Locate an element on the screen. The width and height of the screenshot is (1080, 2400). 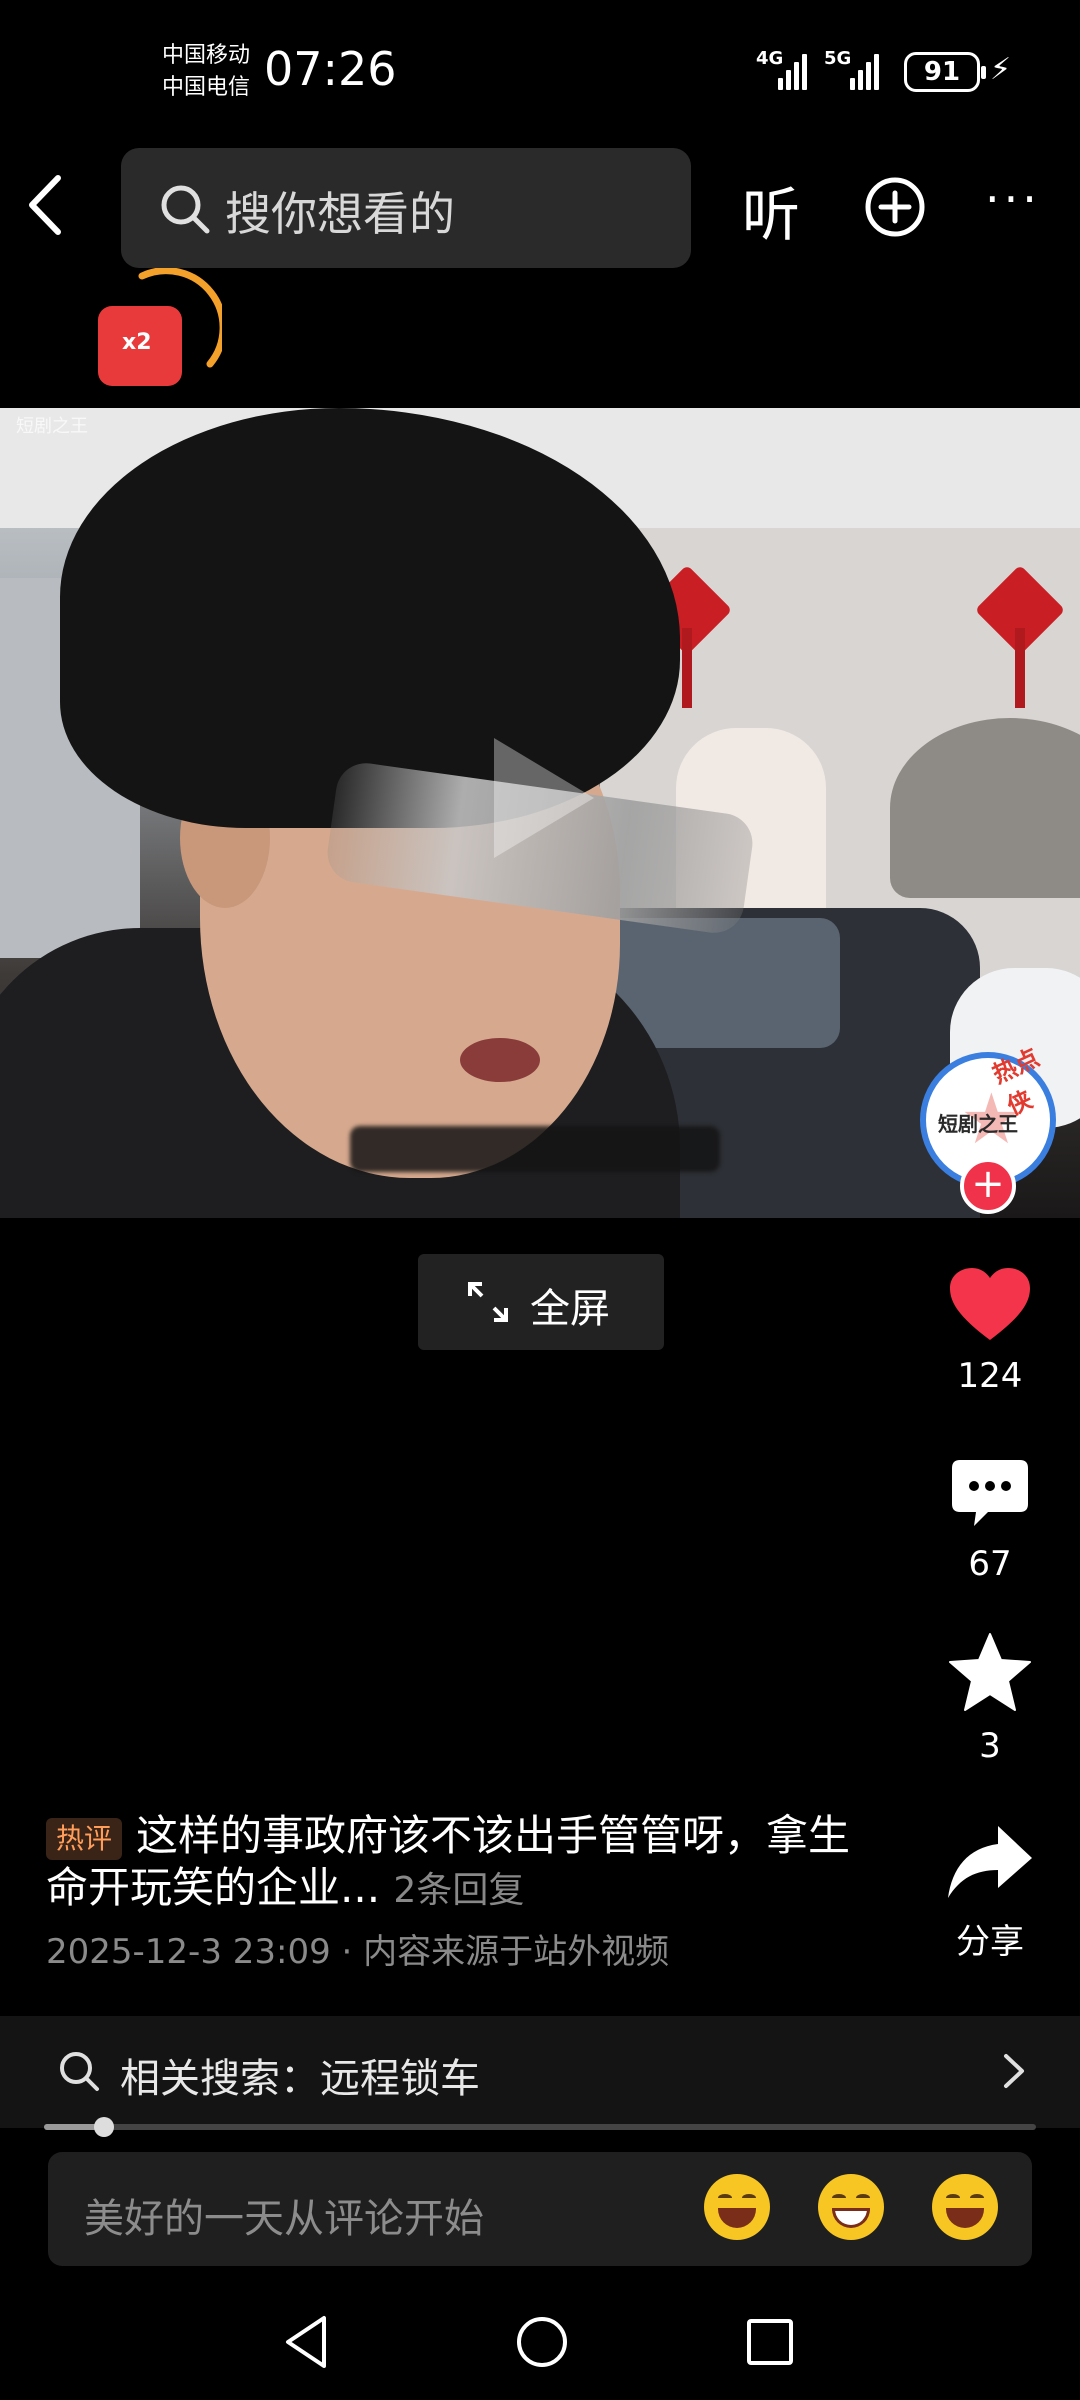
signal-4g-icon: 4G is located at coordinates (786, 69).